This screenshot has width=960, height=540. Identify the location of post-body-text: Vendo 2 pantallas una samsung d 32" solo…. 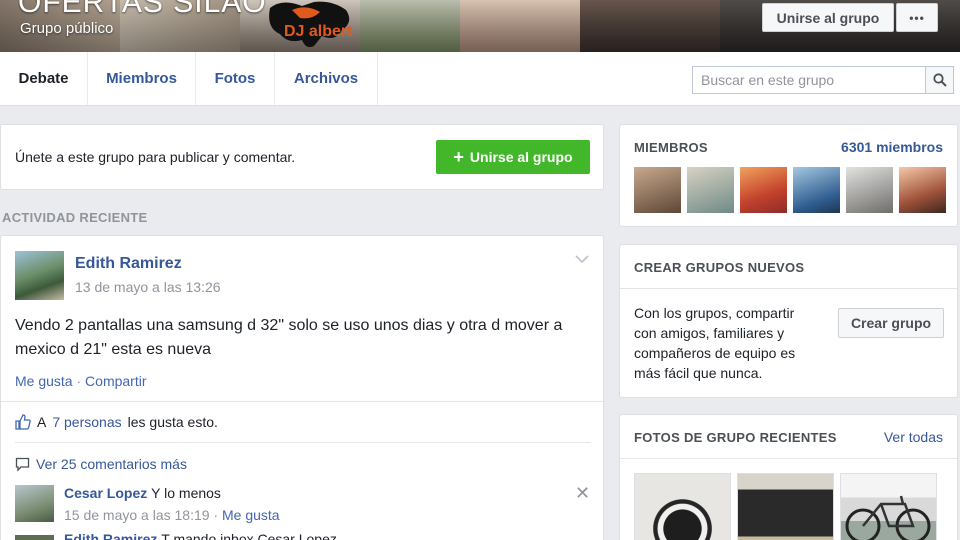
(289, 337).